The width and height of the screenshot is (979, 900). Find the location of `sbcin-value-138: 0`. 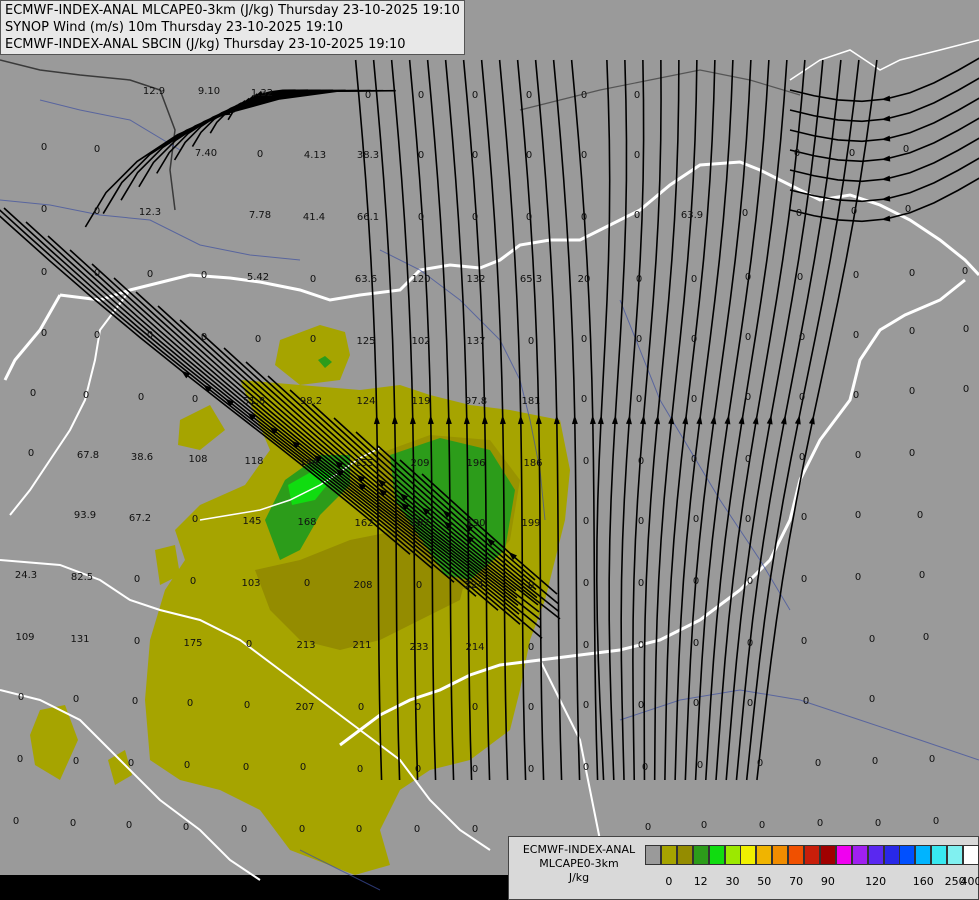

sbcin-value-138: 0 is located at coordinates (696, 581).